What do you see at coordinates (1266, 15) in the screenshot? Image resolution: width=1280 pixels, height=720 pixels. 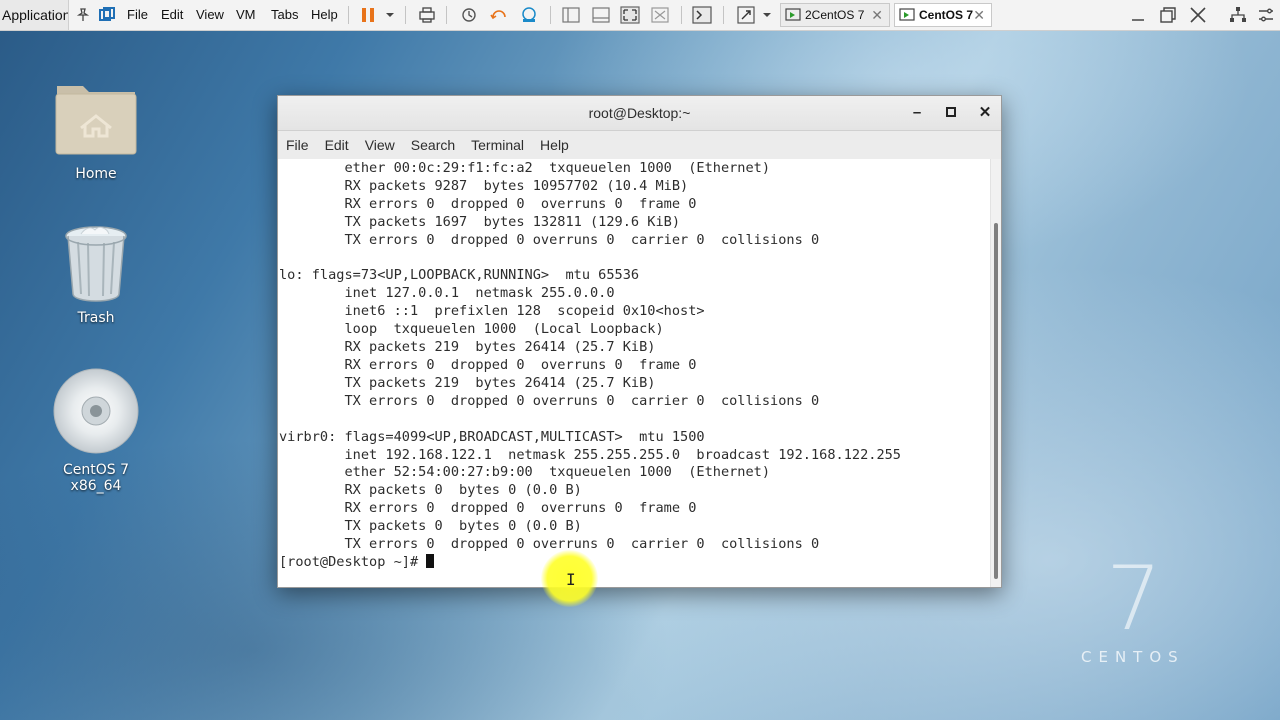 I see `settings-icon` at bounding box center [1266, 15].